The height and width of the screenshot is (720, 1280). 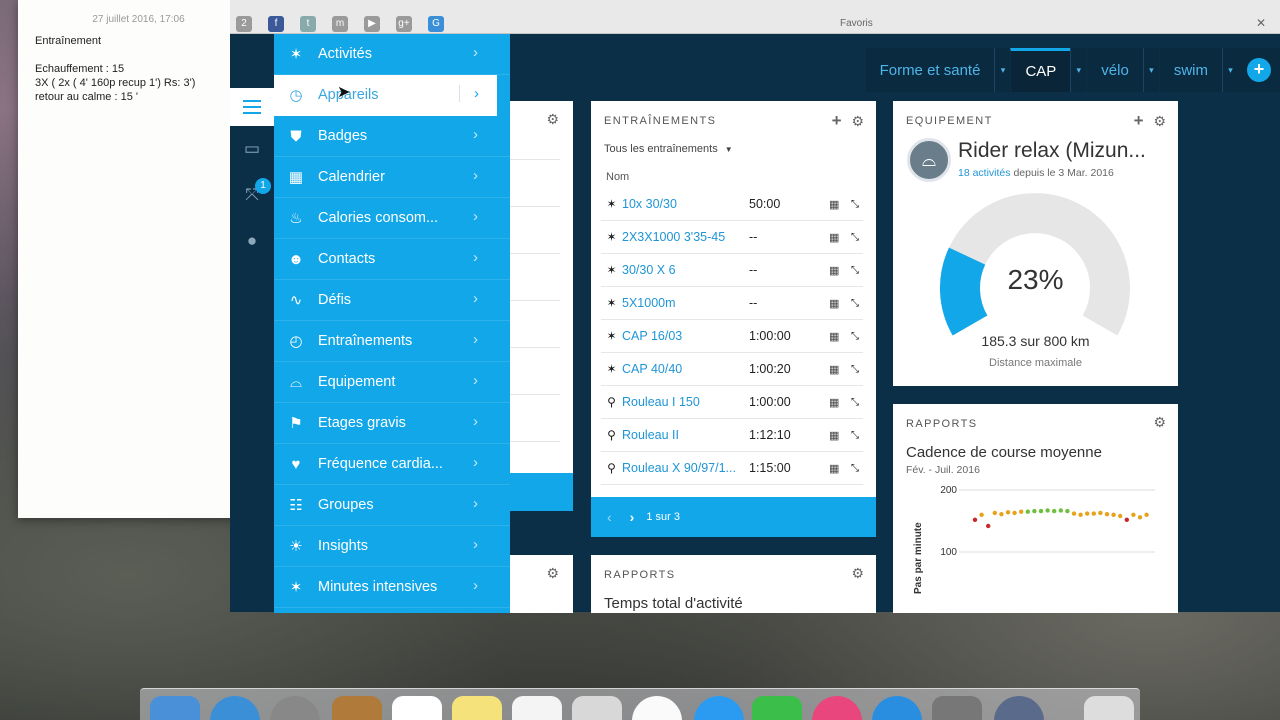 I want to click on report-subtitle: Cadence de course moyenne, so click(x=1004, y=452).